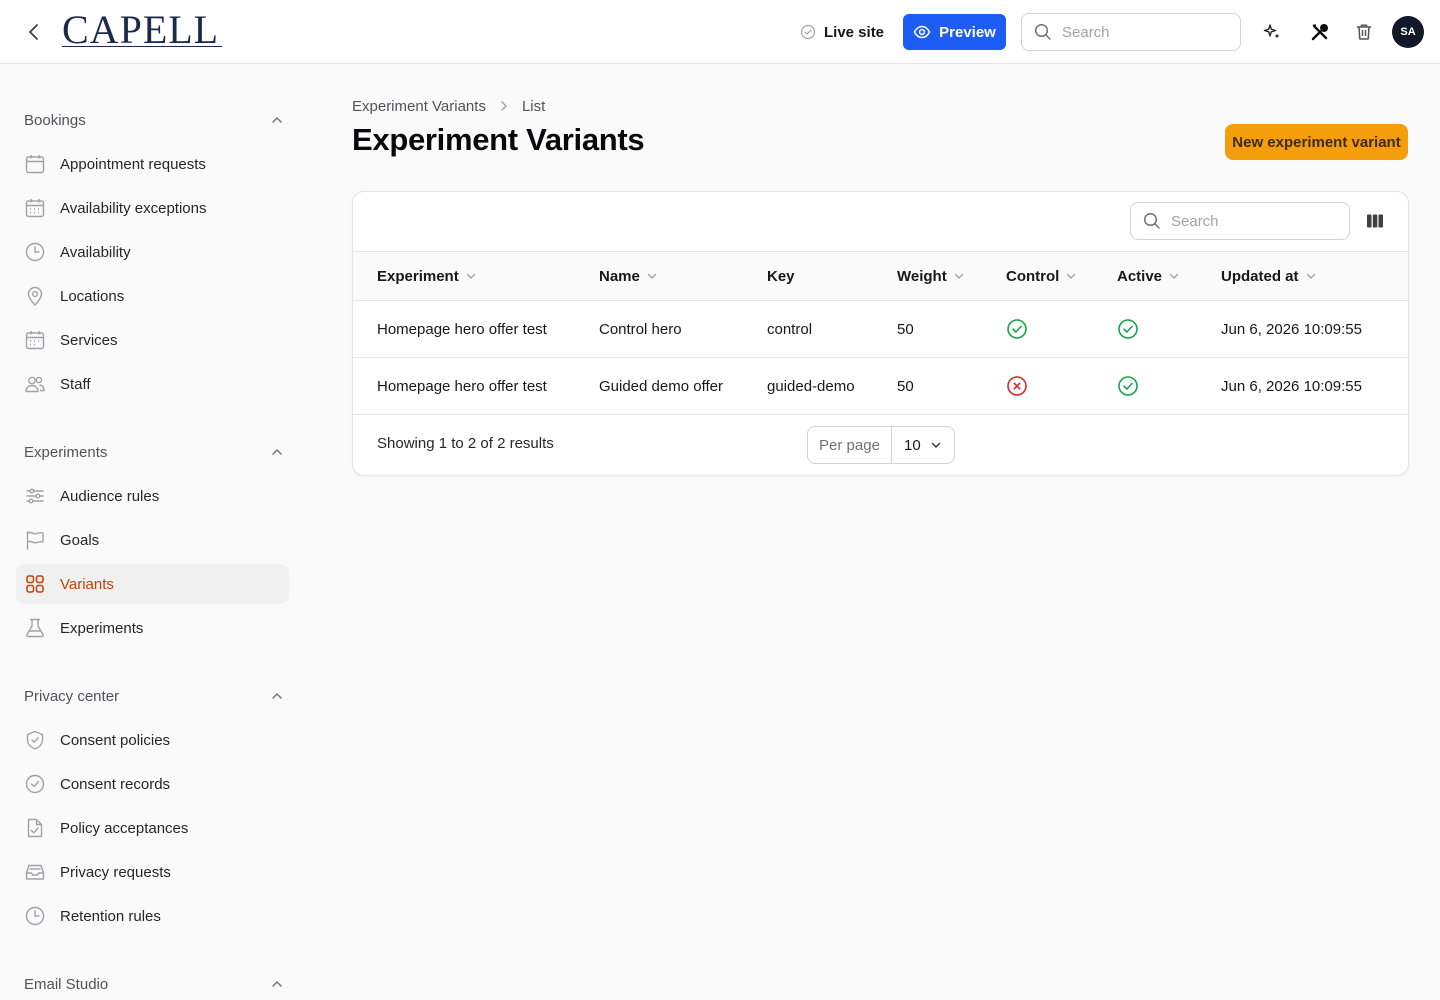  I want to click on sidebar-item-label: Privacy requests, so click(115, 872).